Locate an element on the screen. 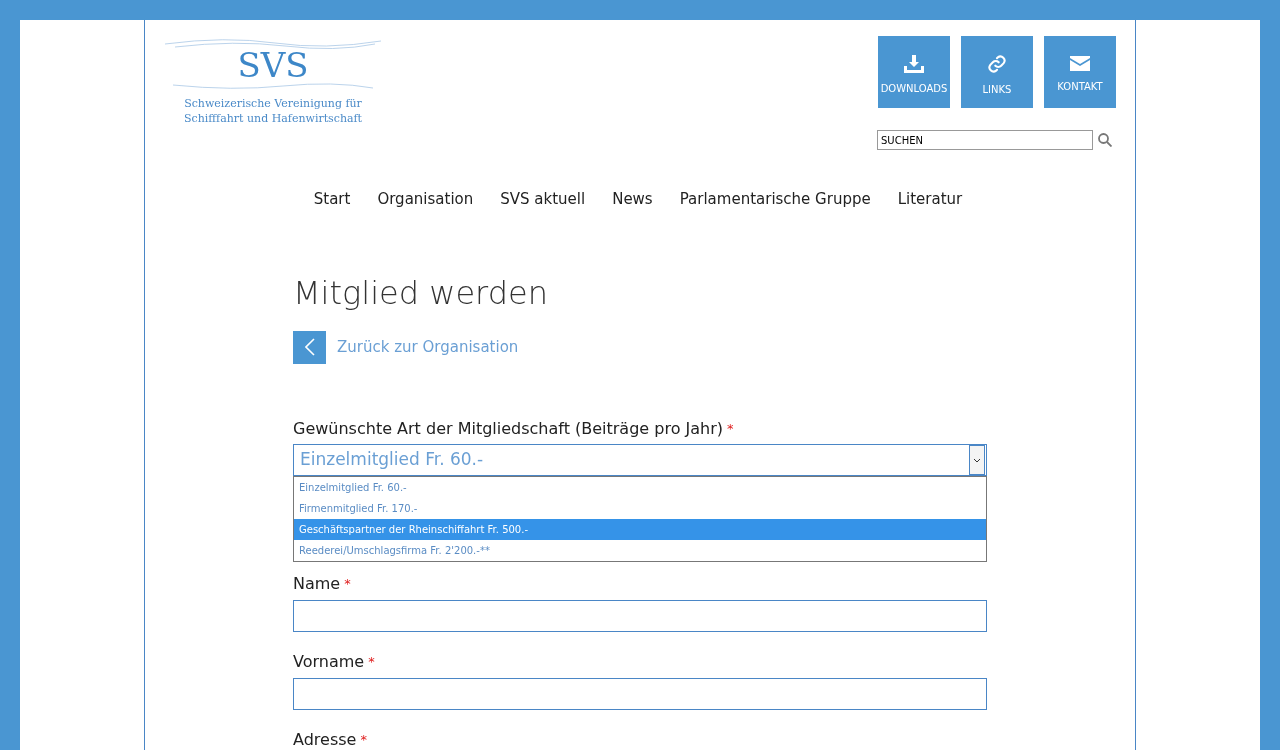  nav-link: Literatur is located at coordinates (930, 199).